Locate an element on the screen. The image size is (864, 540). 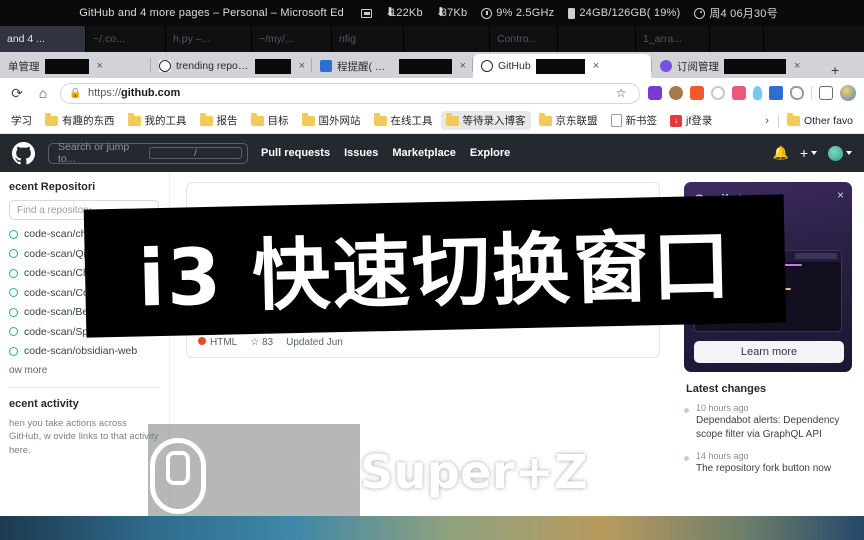
github-mark-icon is located at coordinates (23, 153).